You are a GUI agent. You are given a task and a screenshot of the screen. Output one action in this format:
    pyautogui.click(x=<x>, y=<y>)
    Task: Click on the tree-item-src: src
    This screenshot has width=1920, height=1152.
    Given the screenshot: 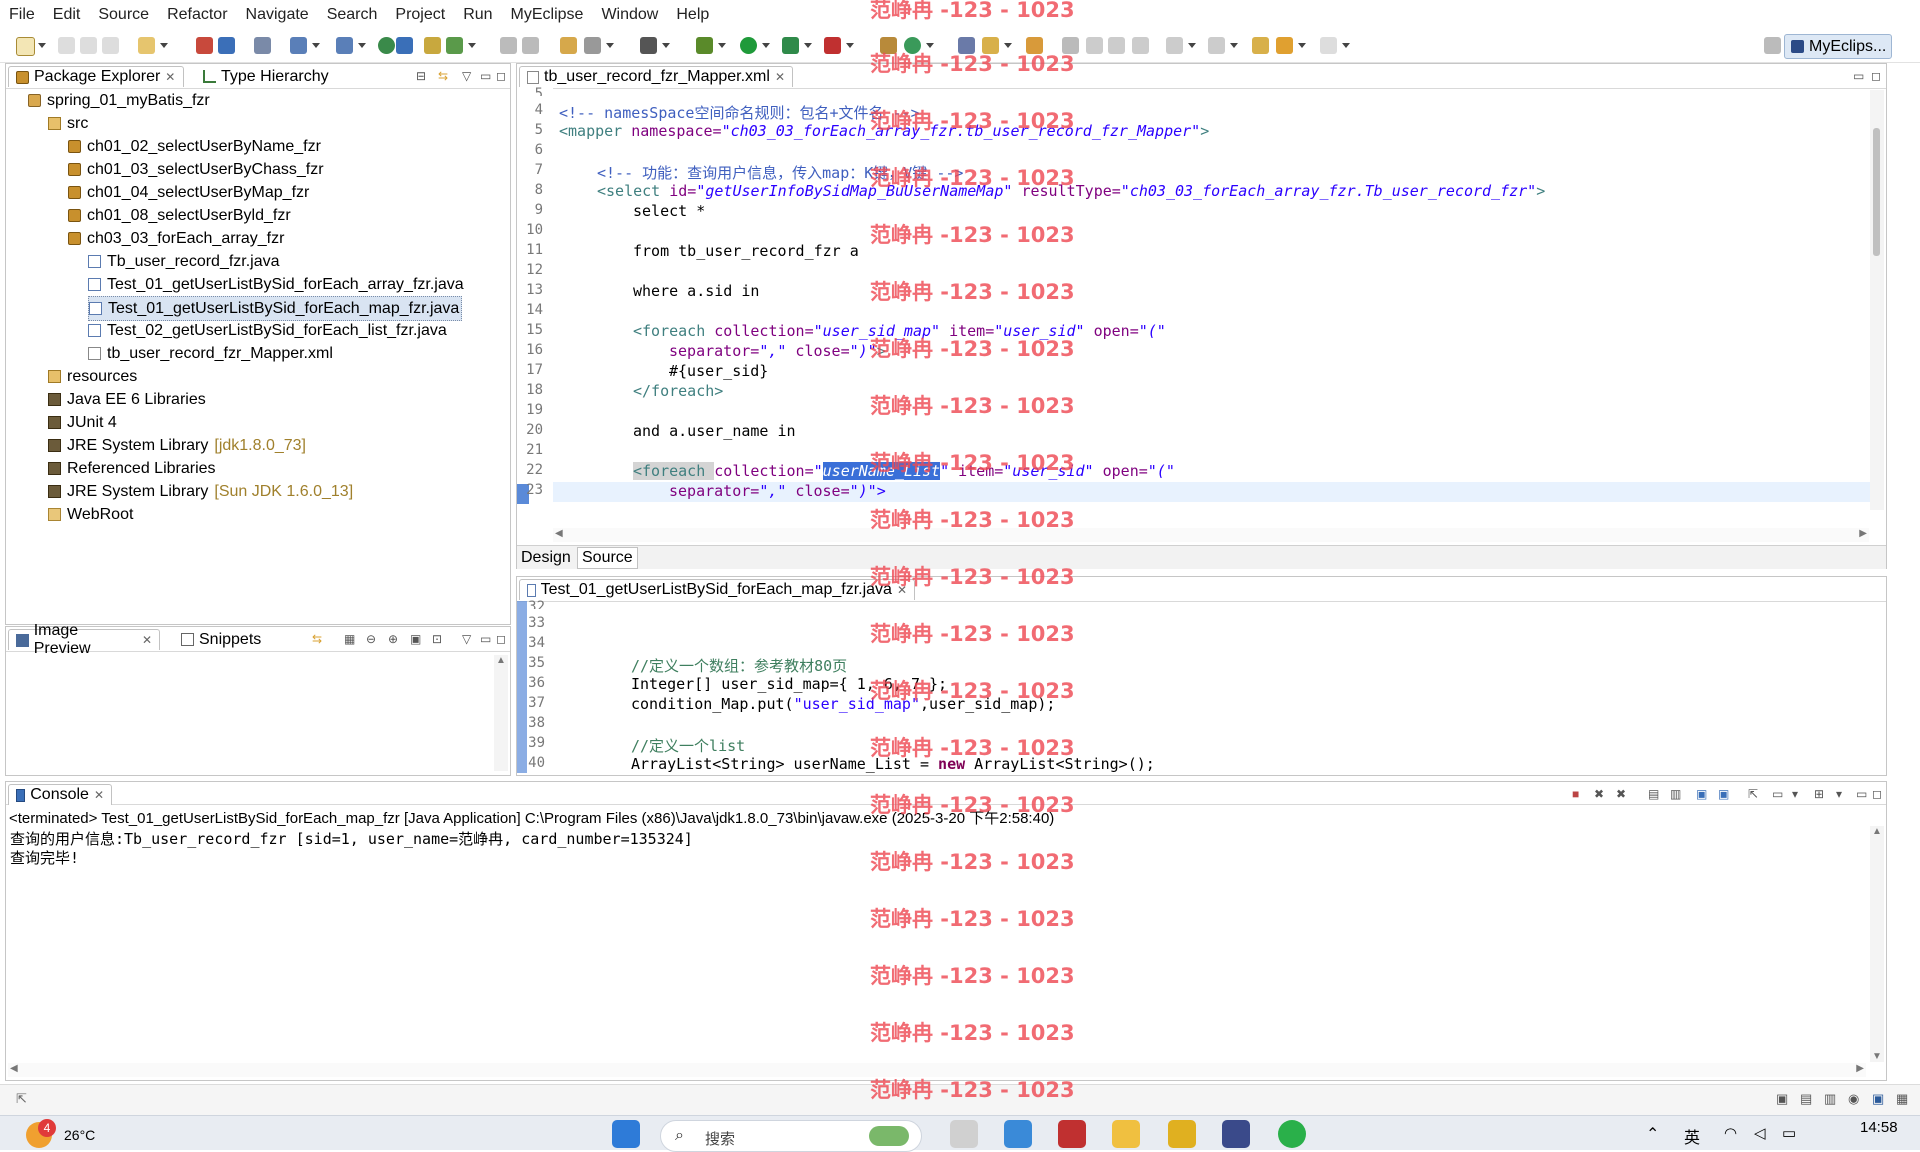 What is the action you would take?
    pyautogui.click(x=68, y=123)
    